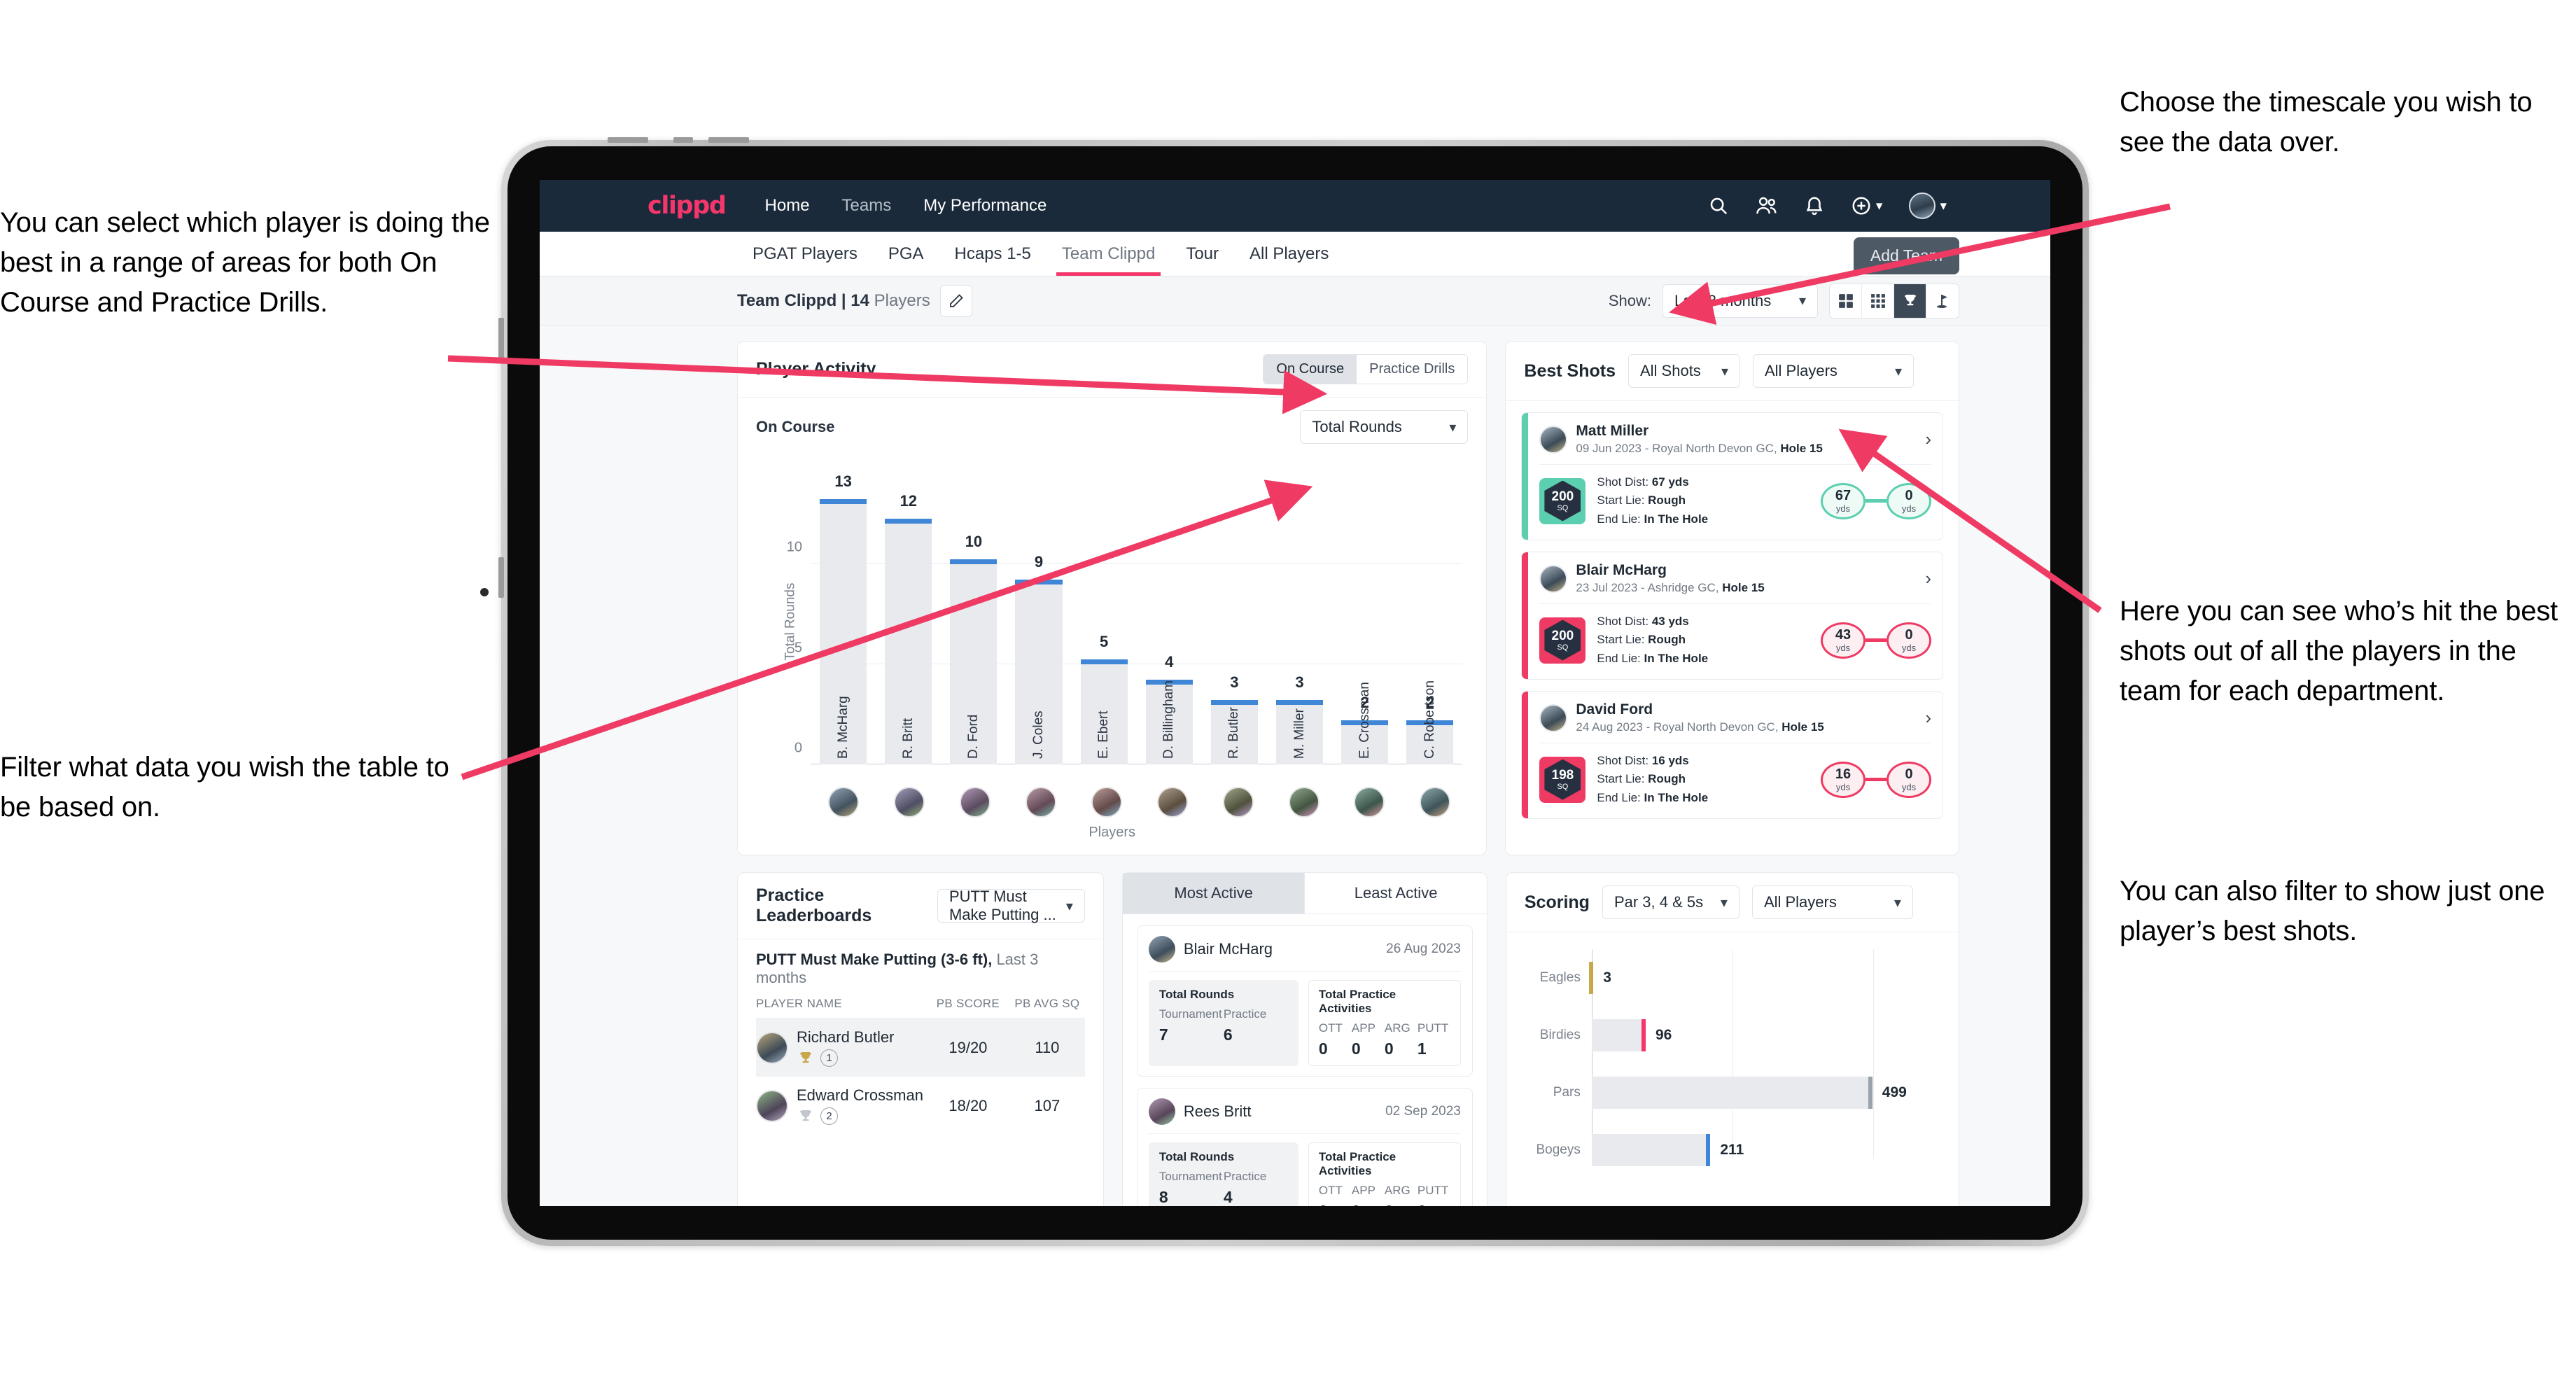 The height and width of the screenshot is (1386, 2576). What do you see at coordinates (1214, 893) in the screenshot?
I see `tab-most-active: Most Active` at bounding box center [1214, 893].